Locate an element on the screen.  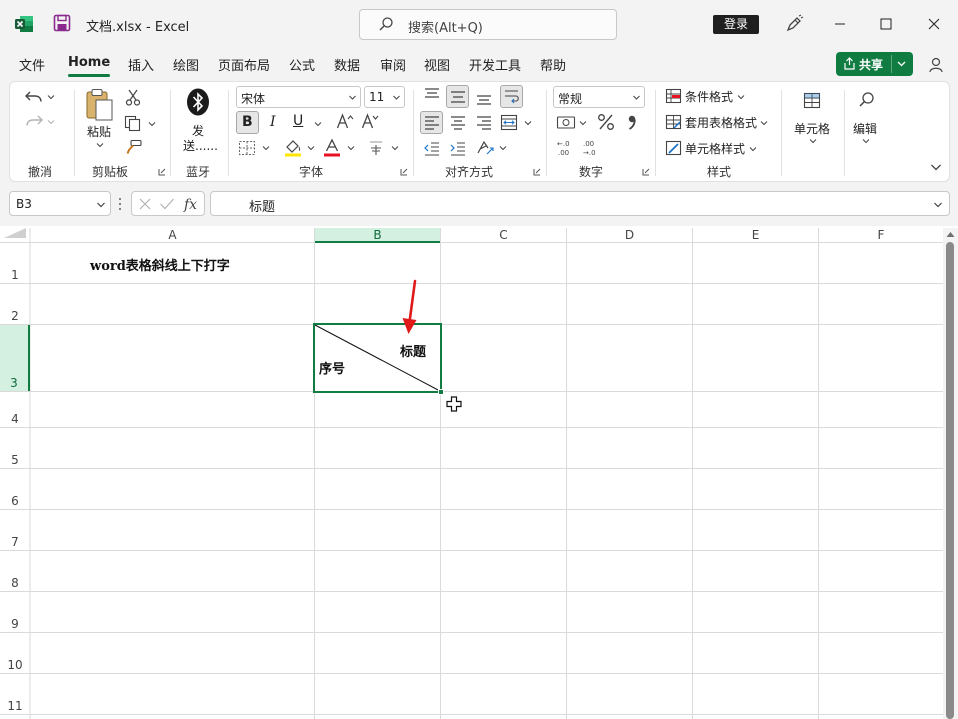
comma-style-icon is located at coordinates (632, 122).